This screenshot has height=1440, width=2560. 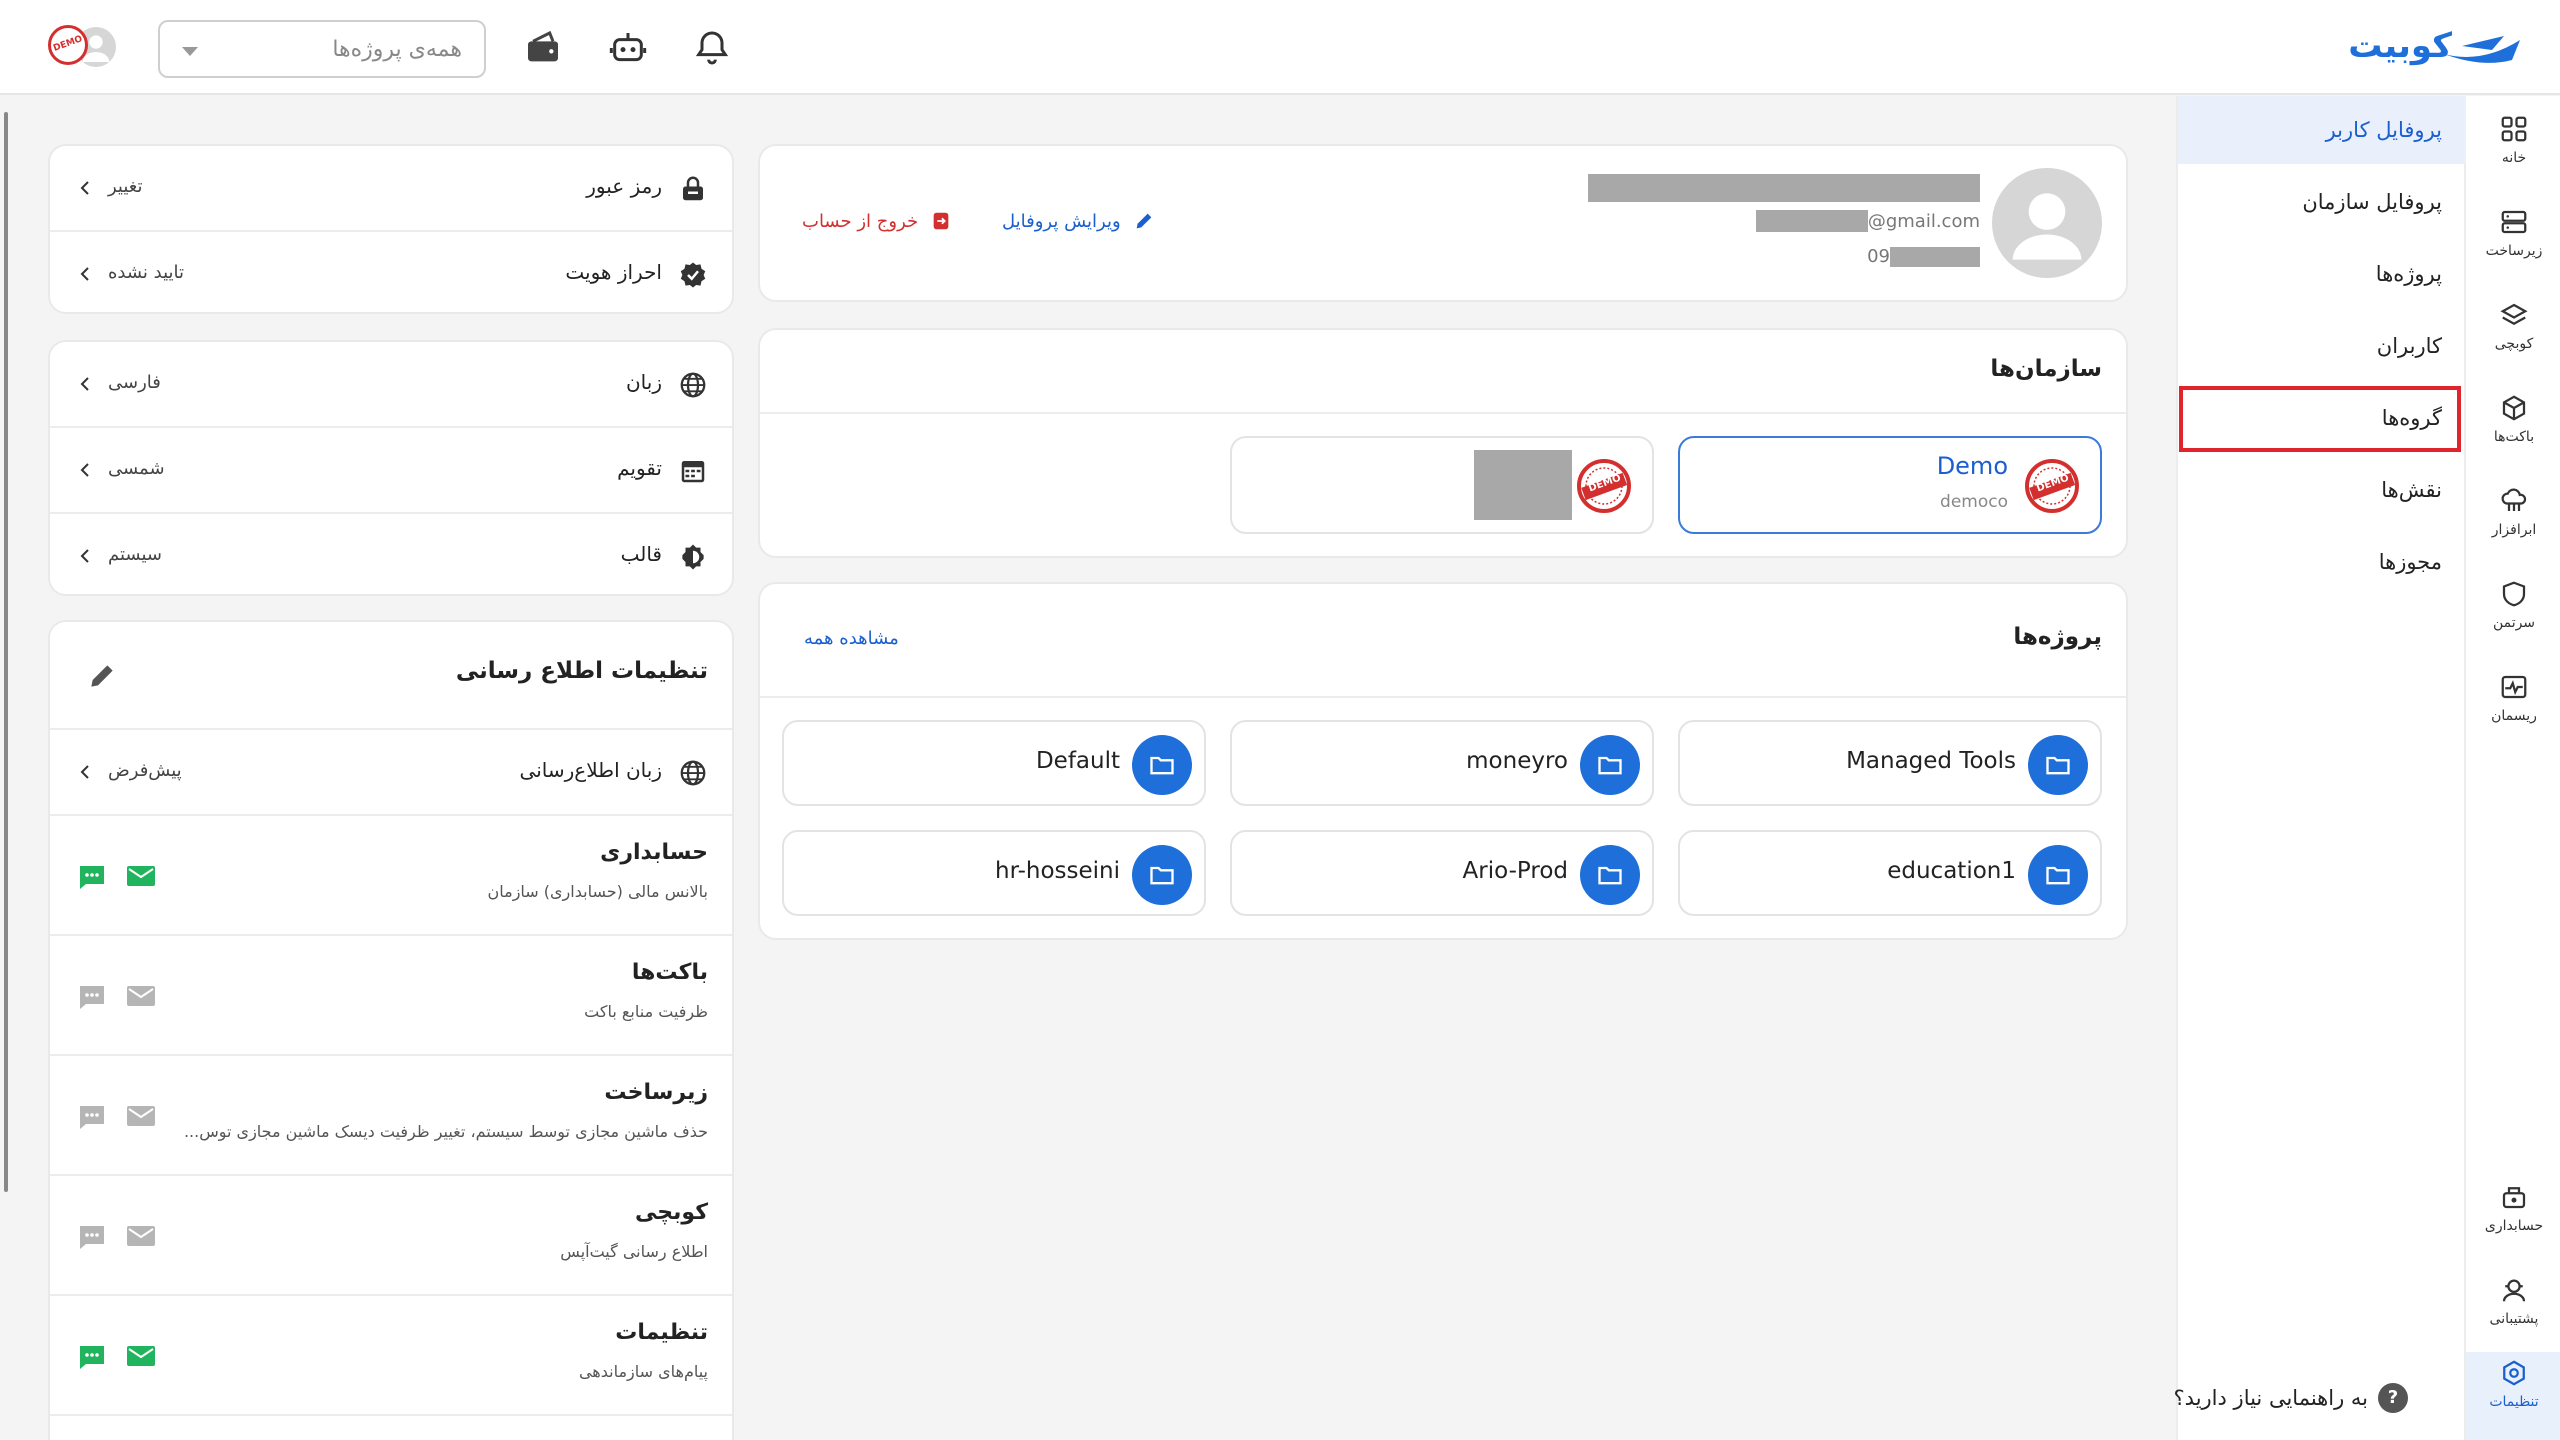 What do you see at coordinates (1078, 221) in the screenshot?
I see `edit-profile-button: ویرایش پروفایل` at bounding box center [1078, 221].